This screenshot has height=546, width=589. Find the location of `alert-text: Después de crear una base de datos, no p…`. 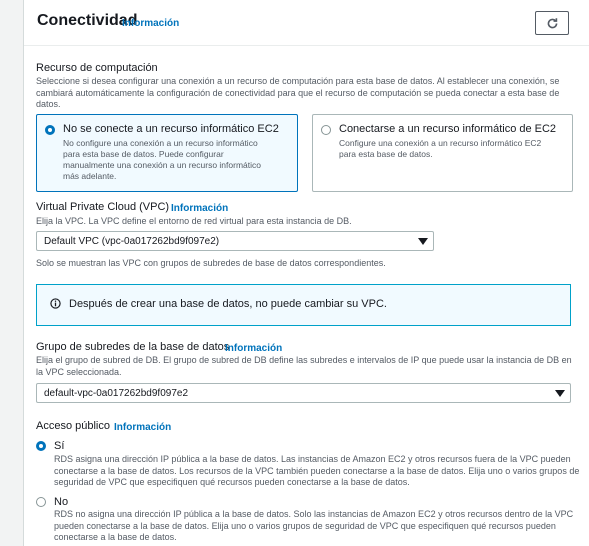

alert-text: Después de crear una base de datos, no p… is located at coordinates (228, 304).